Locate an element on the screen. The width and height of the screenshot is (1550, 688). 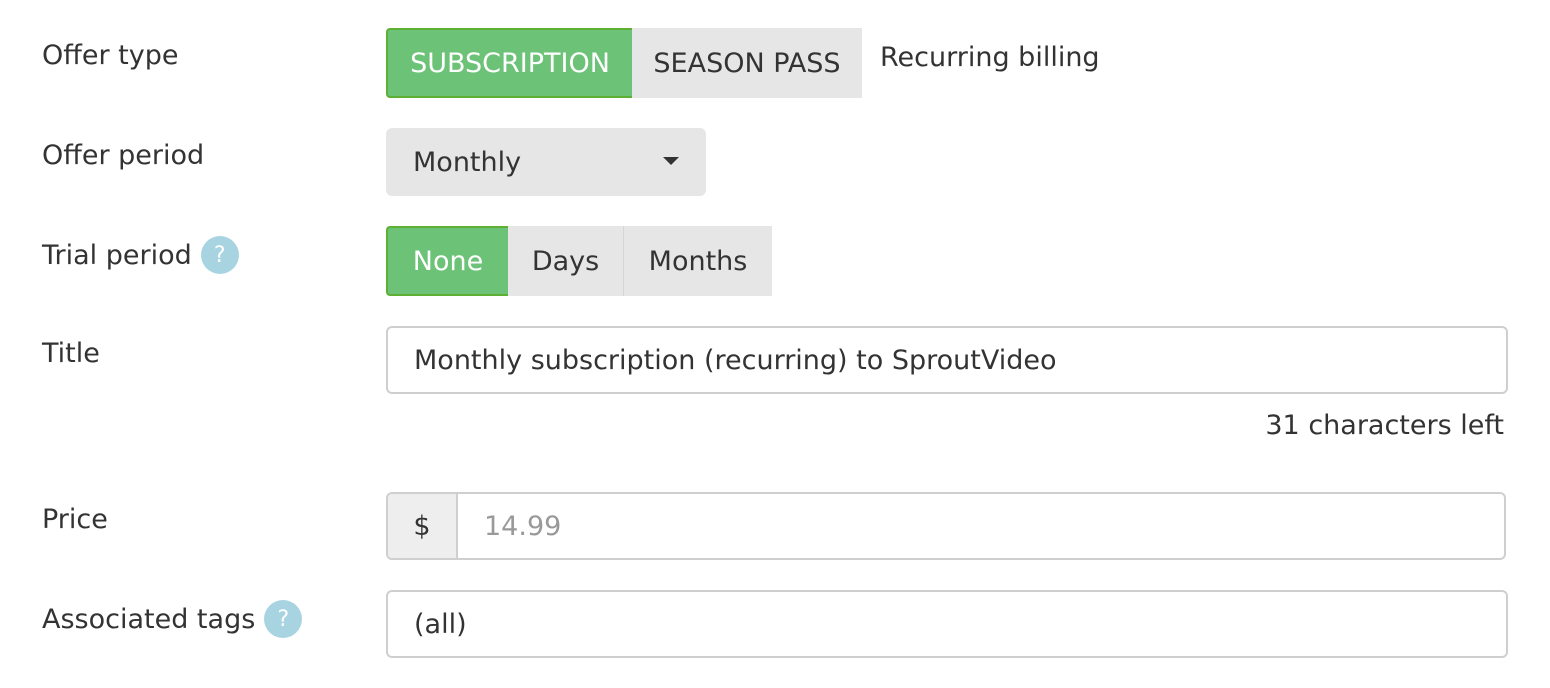
trial-months-button: Months is located at coordinates (697, 261).